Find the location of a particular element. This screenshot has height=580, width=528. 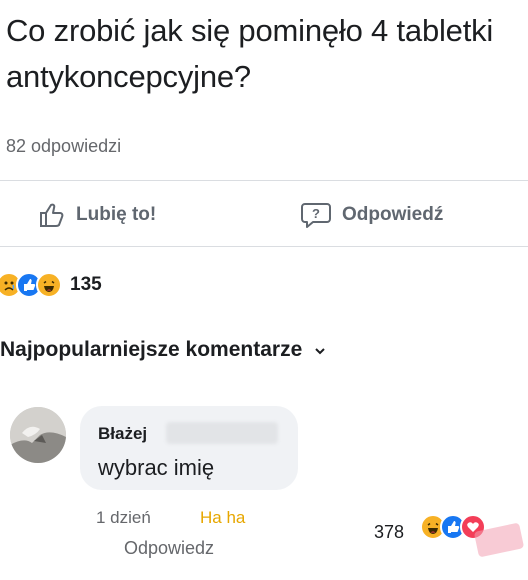

like-label: Lubię to! is located at coordinates (116, 214).